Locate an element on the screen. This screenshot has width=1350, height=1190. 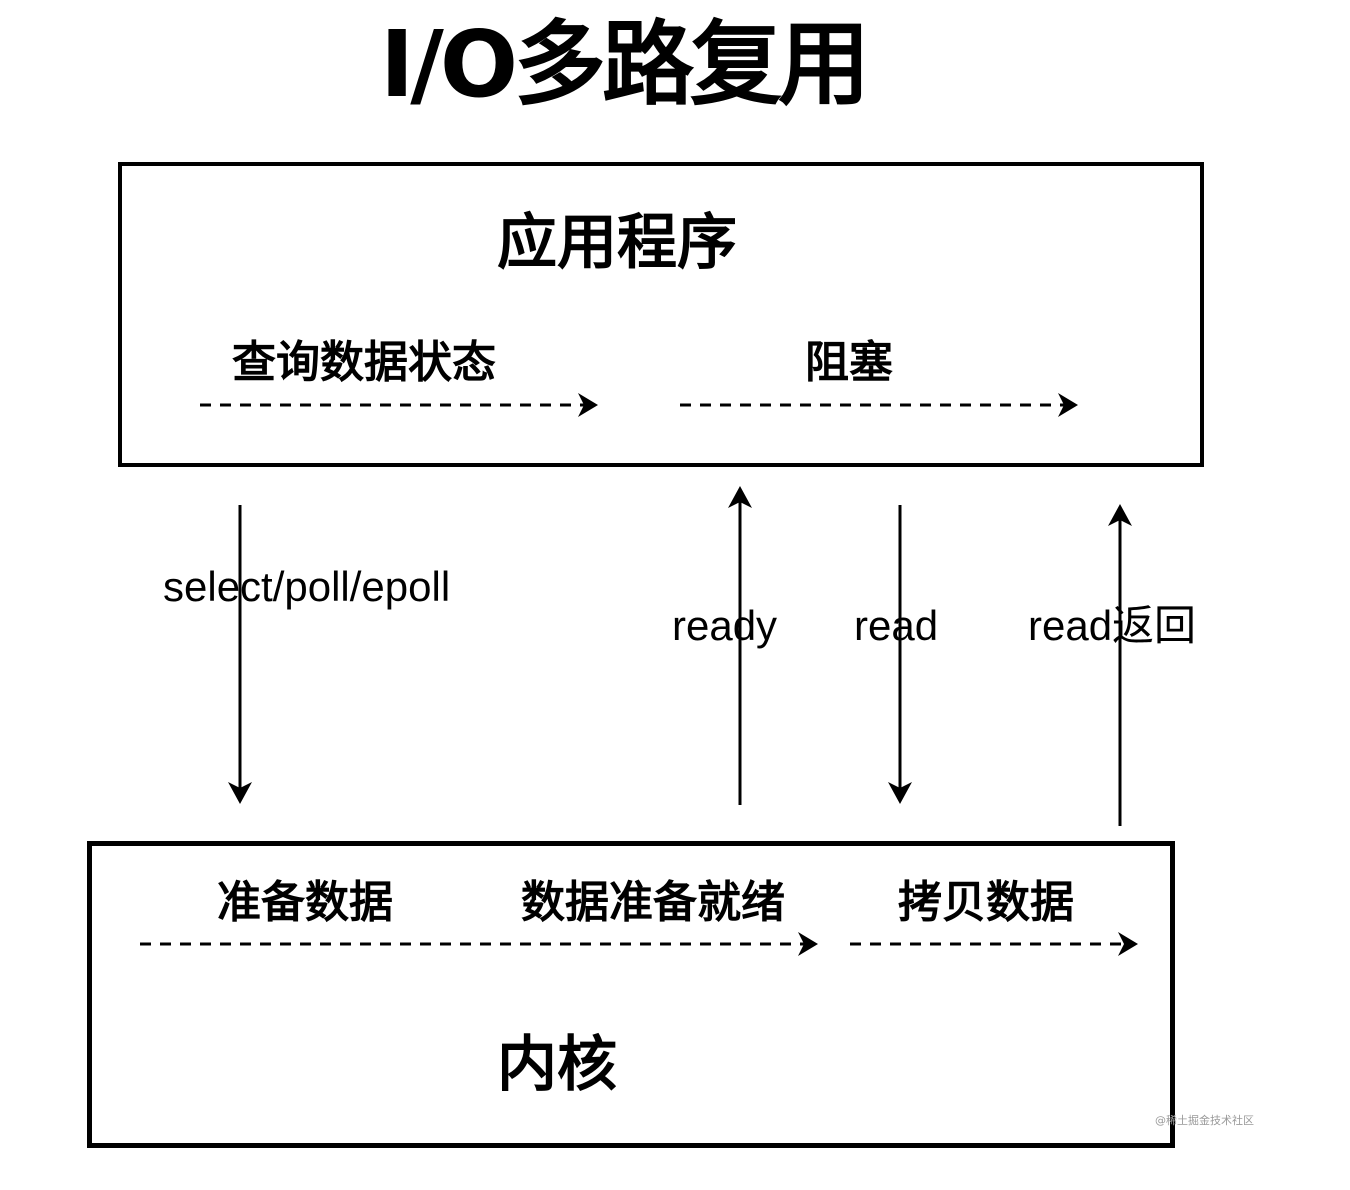
query-status-dashed-arrow is located at coordinates (399, 405).